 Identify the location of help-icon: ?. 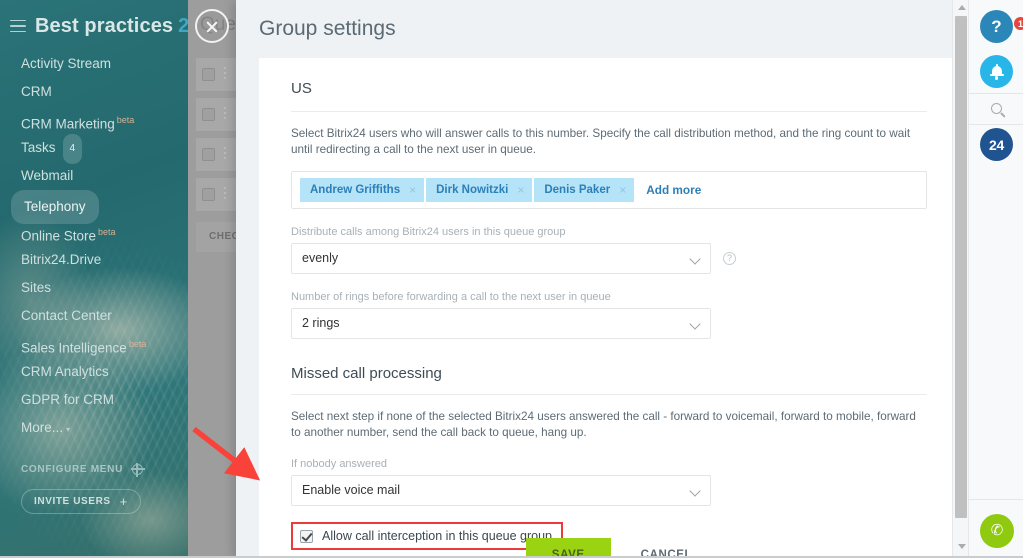
(729, 258).